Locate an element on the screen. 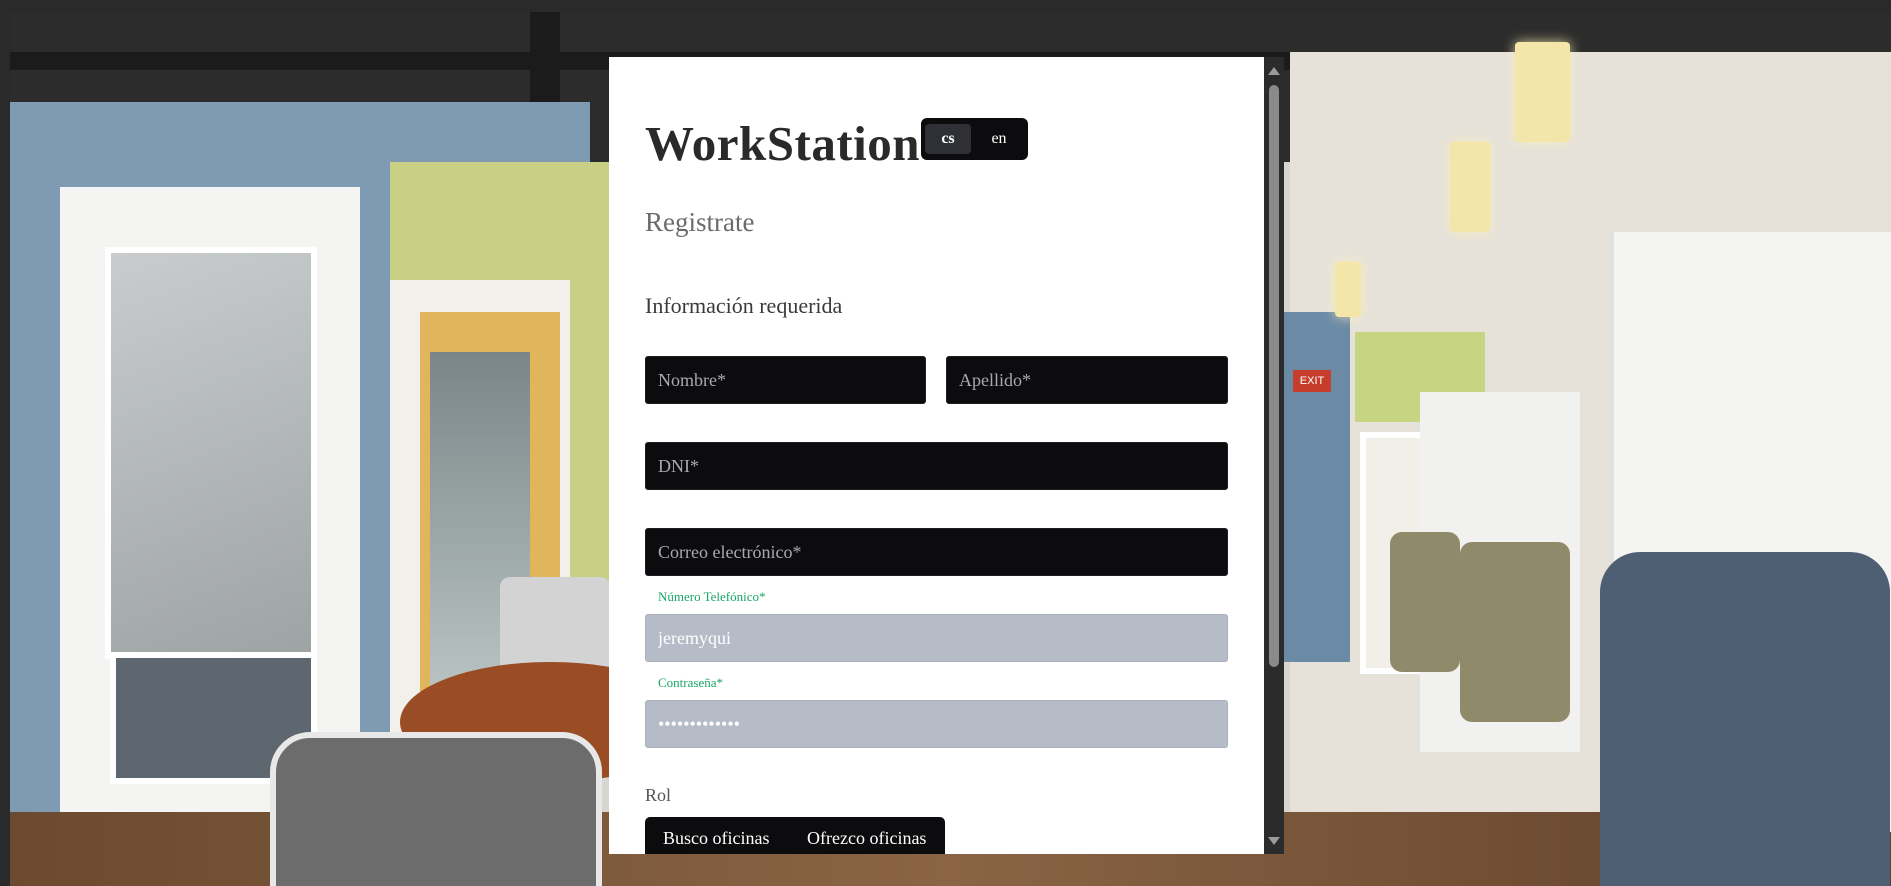  first-name-input is located at coordinates (785, 380).